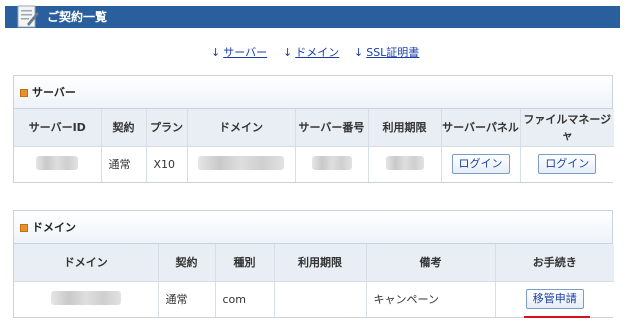  Describe the element at coordinates (54, 227) in the screenshot. I see `domain-section-title: ドメイン` at that location.